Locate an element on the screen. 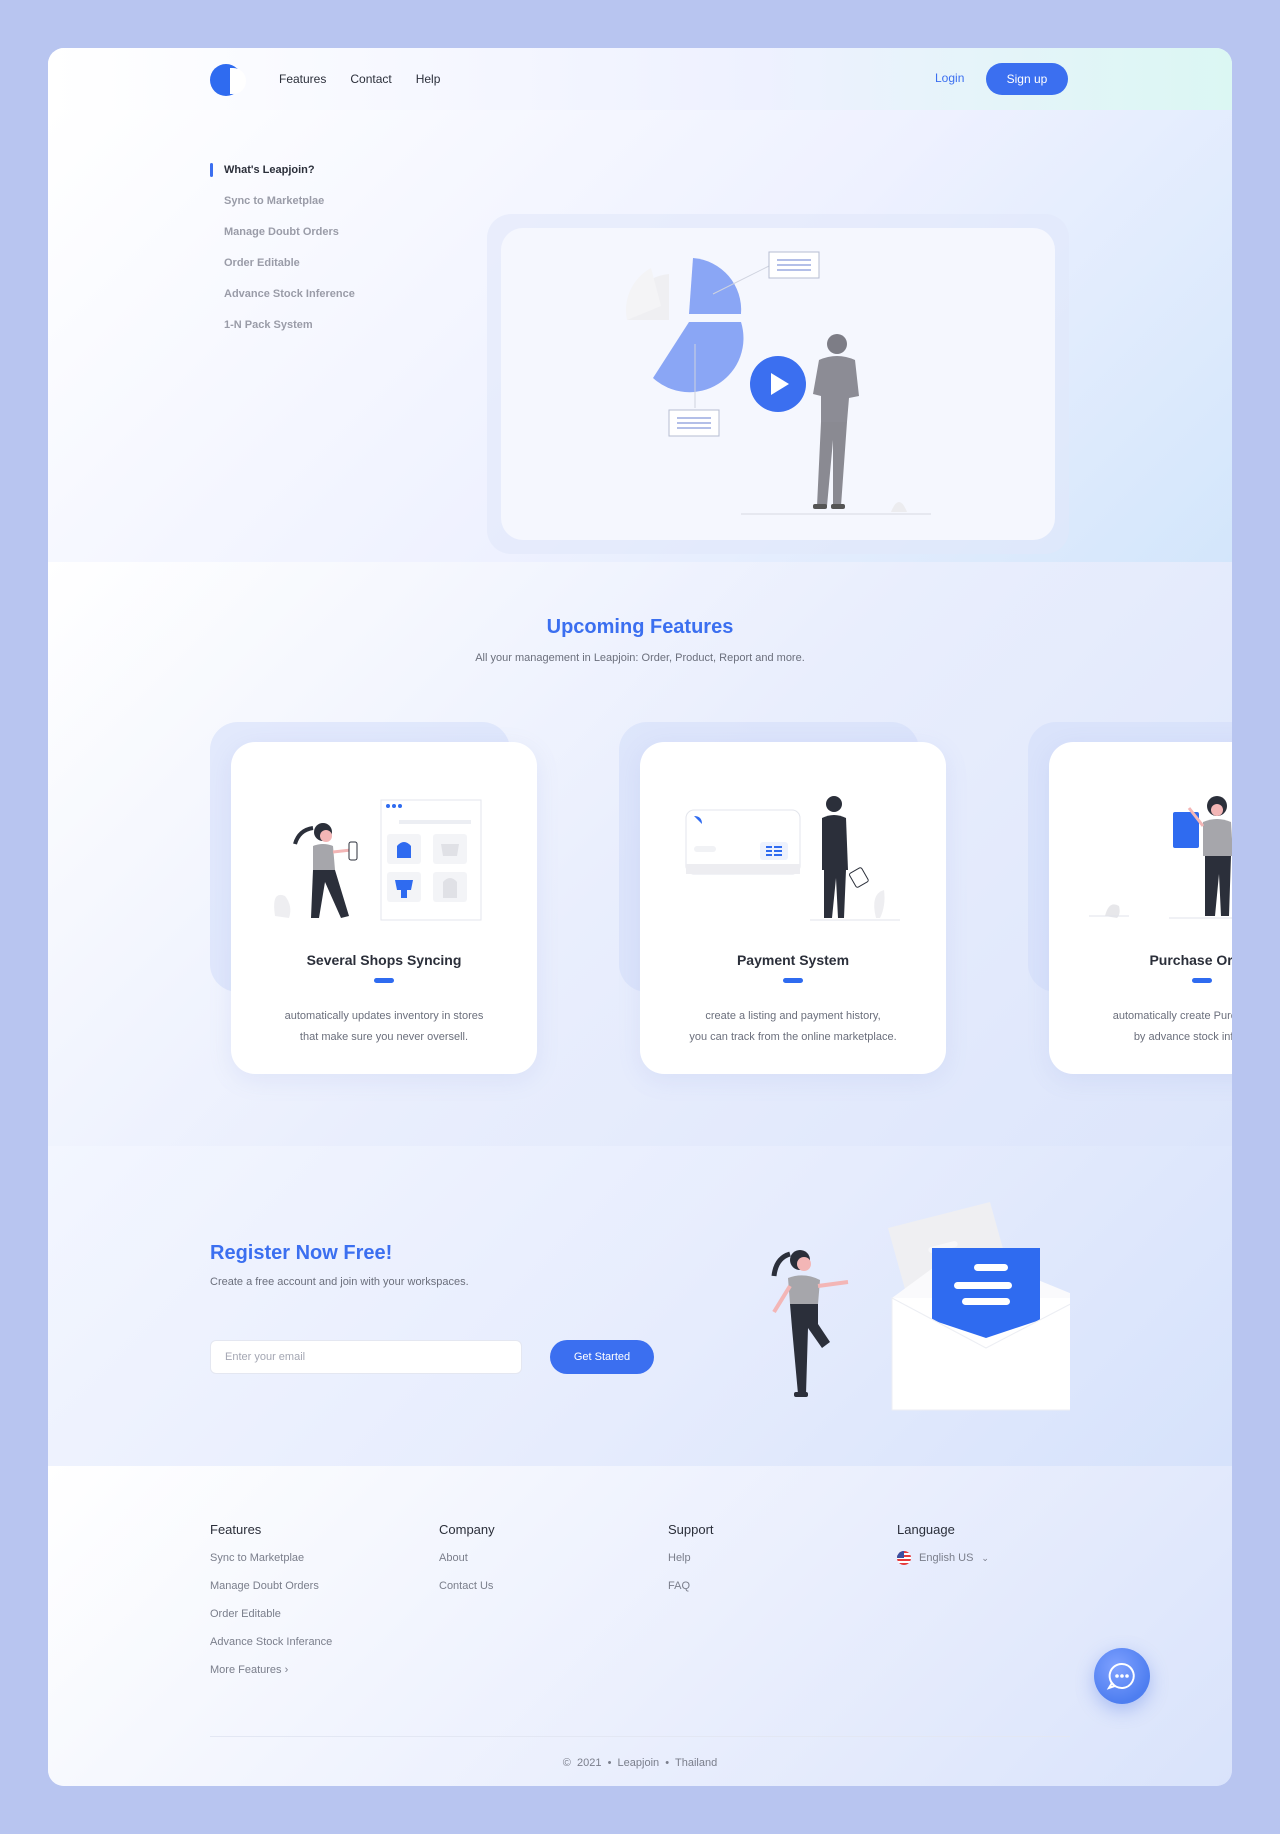 This screenshot has width=1280, height=1834. toc-item-advance-stock: Advance Stock Inference is located at coordinates (282, 302).